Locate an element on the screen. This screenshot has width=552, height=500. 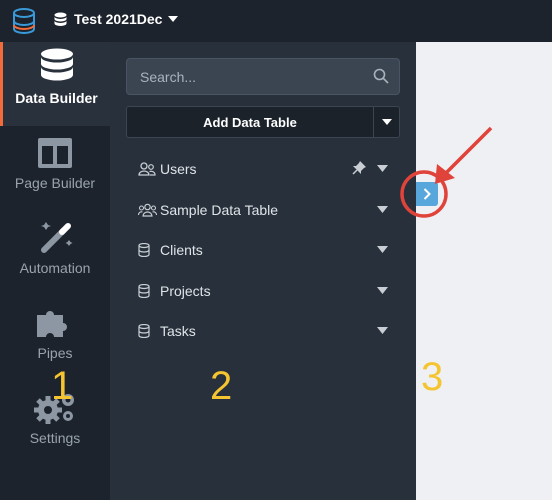
nav-label: Page Builder is located at coordinates (55, 183).